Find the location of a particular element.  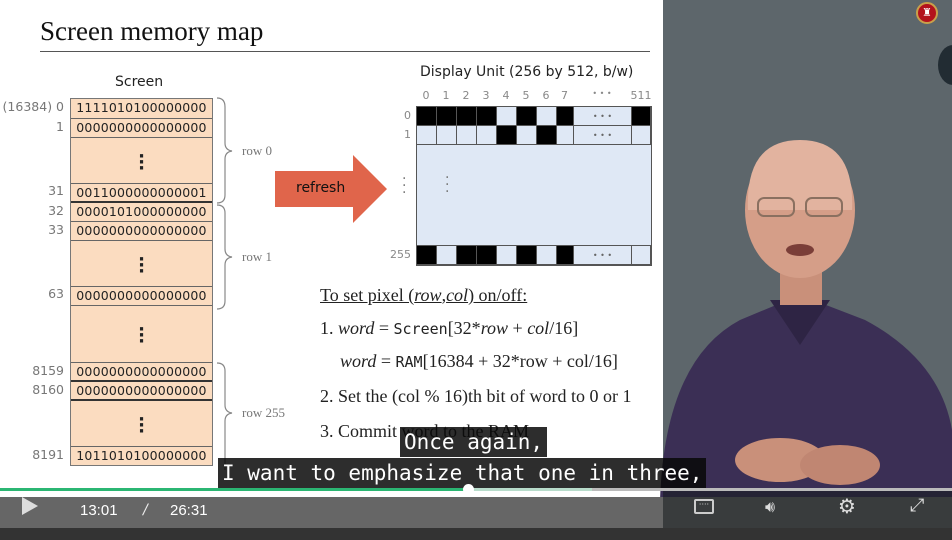

slide-title: Screen memory map is located at coordinates (152, 31).